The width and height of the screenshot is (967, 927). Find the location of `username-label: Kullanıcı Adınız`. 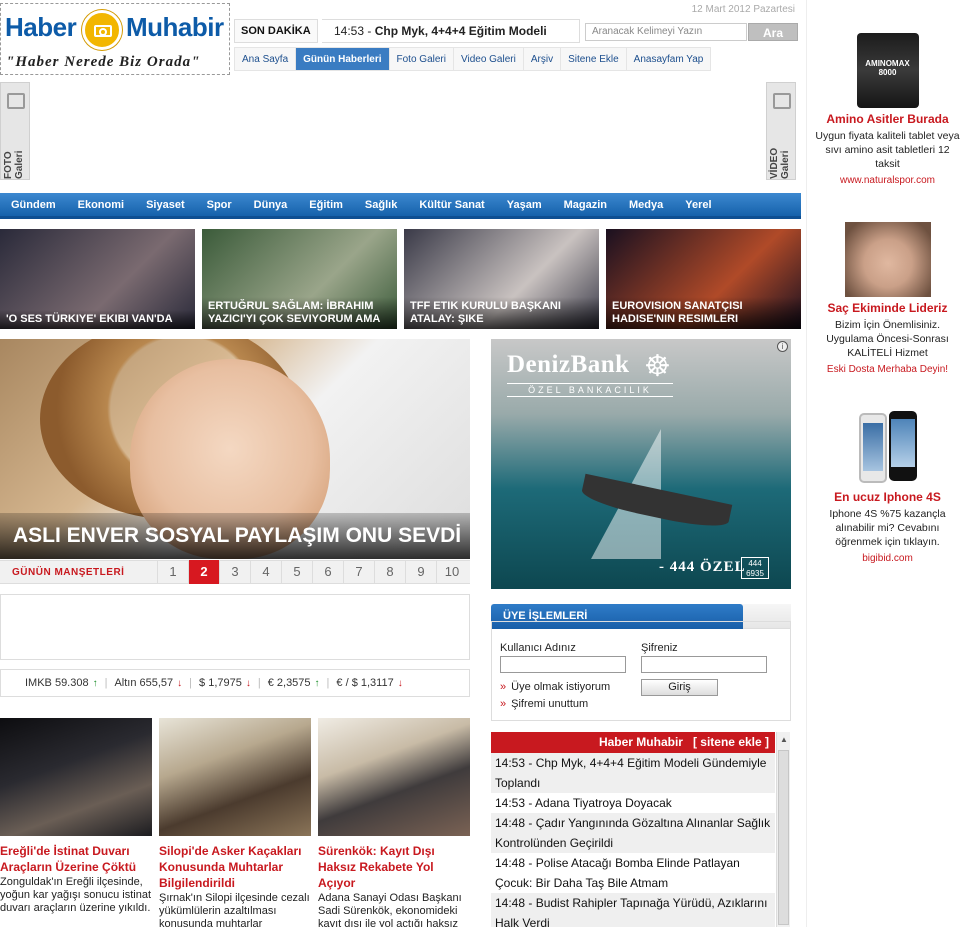

username-label: Kullanıcı Adınız is located at coordinates (538, 648).